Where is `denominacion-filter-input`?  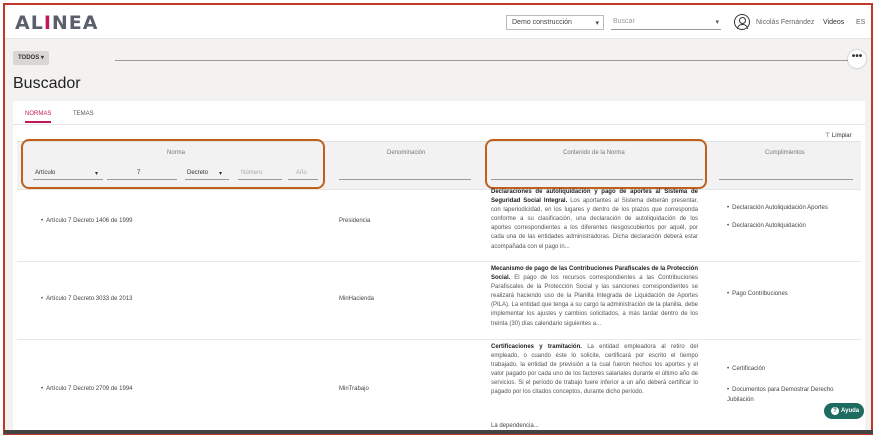
denominacion-filter-input is located at coordinates (405, 179).